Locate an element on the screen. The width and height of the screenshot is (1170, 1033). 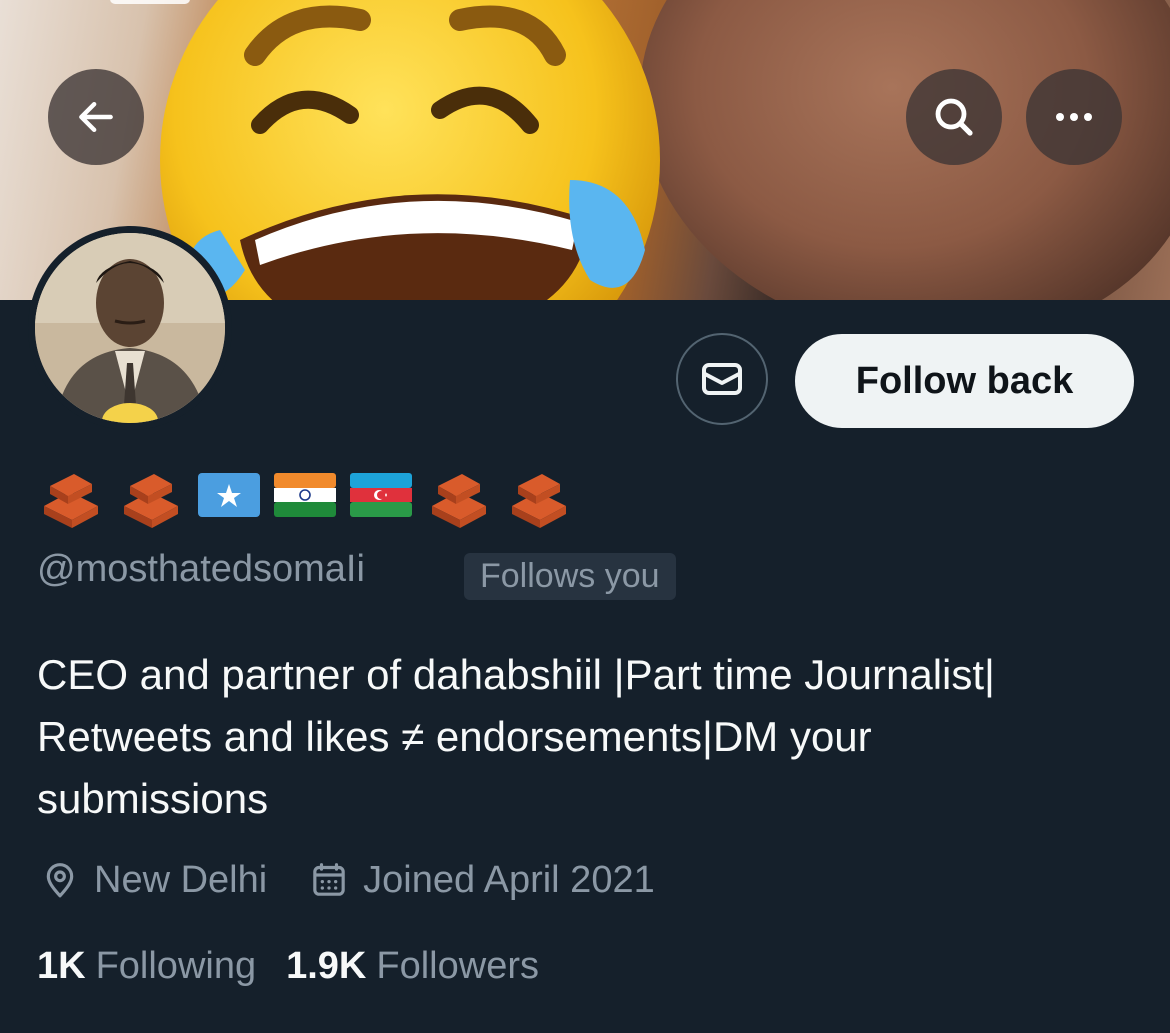
more-options-button is located at coordinates (1074, 117).